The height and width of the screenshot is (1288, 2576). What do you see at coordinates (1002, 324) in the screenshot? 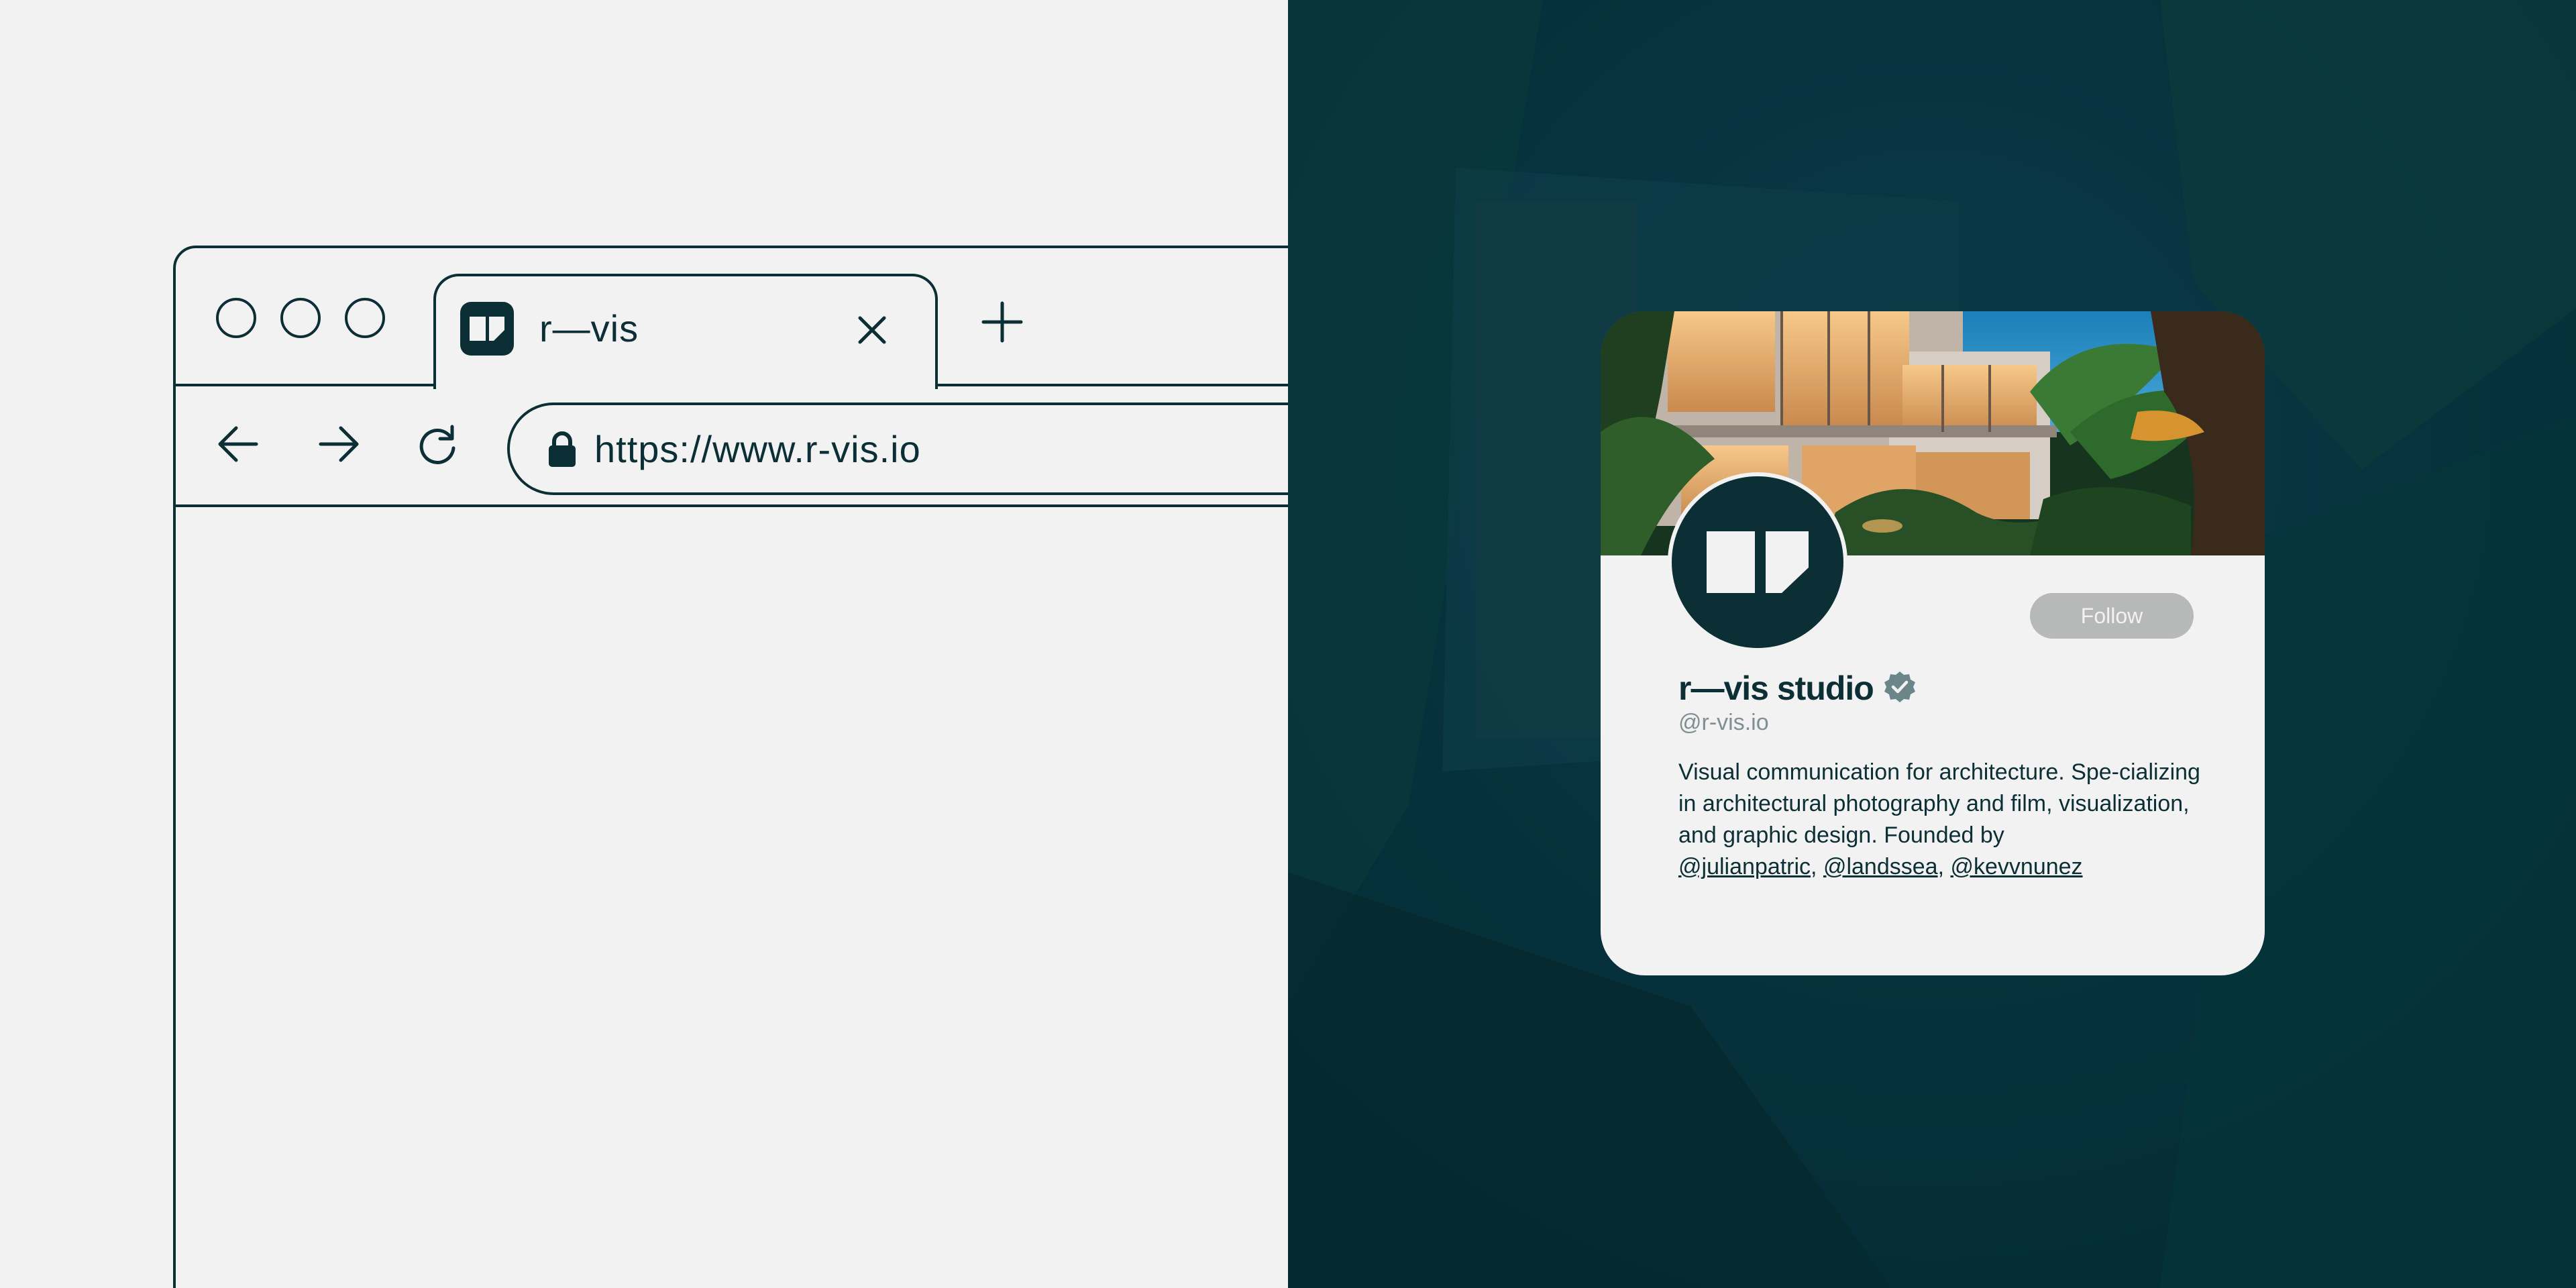
I see `plus-icon` at bounding box center [1002, 324].